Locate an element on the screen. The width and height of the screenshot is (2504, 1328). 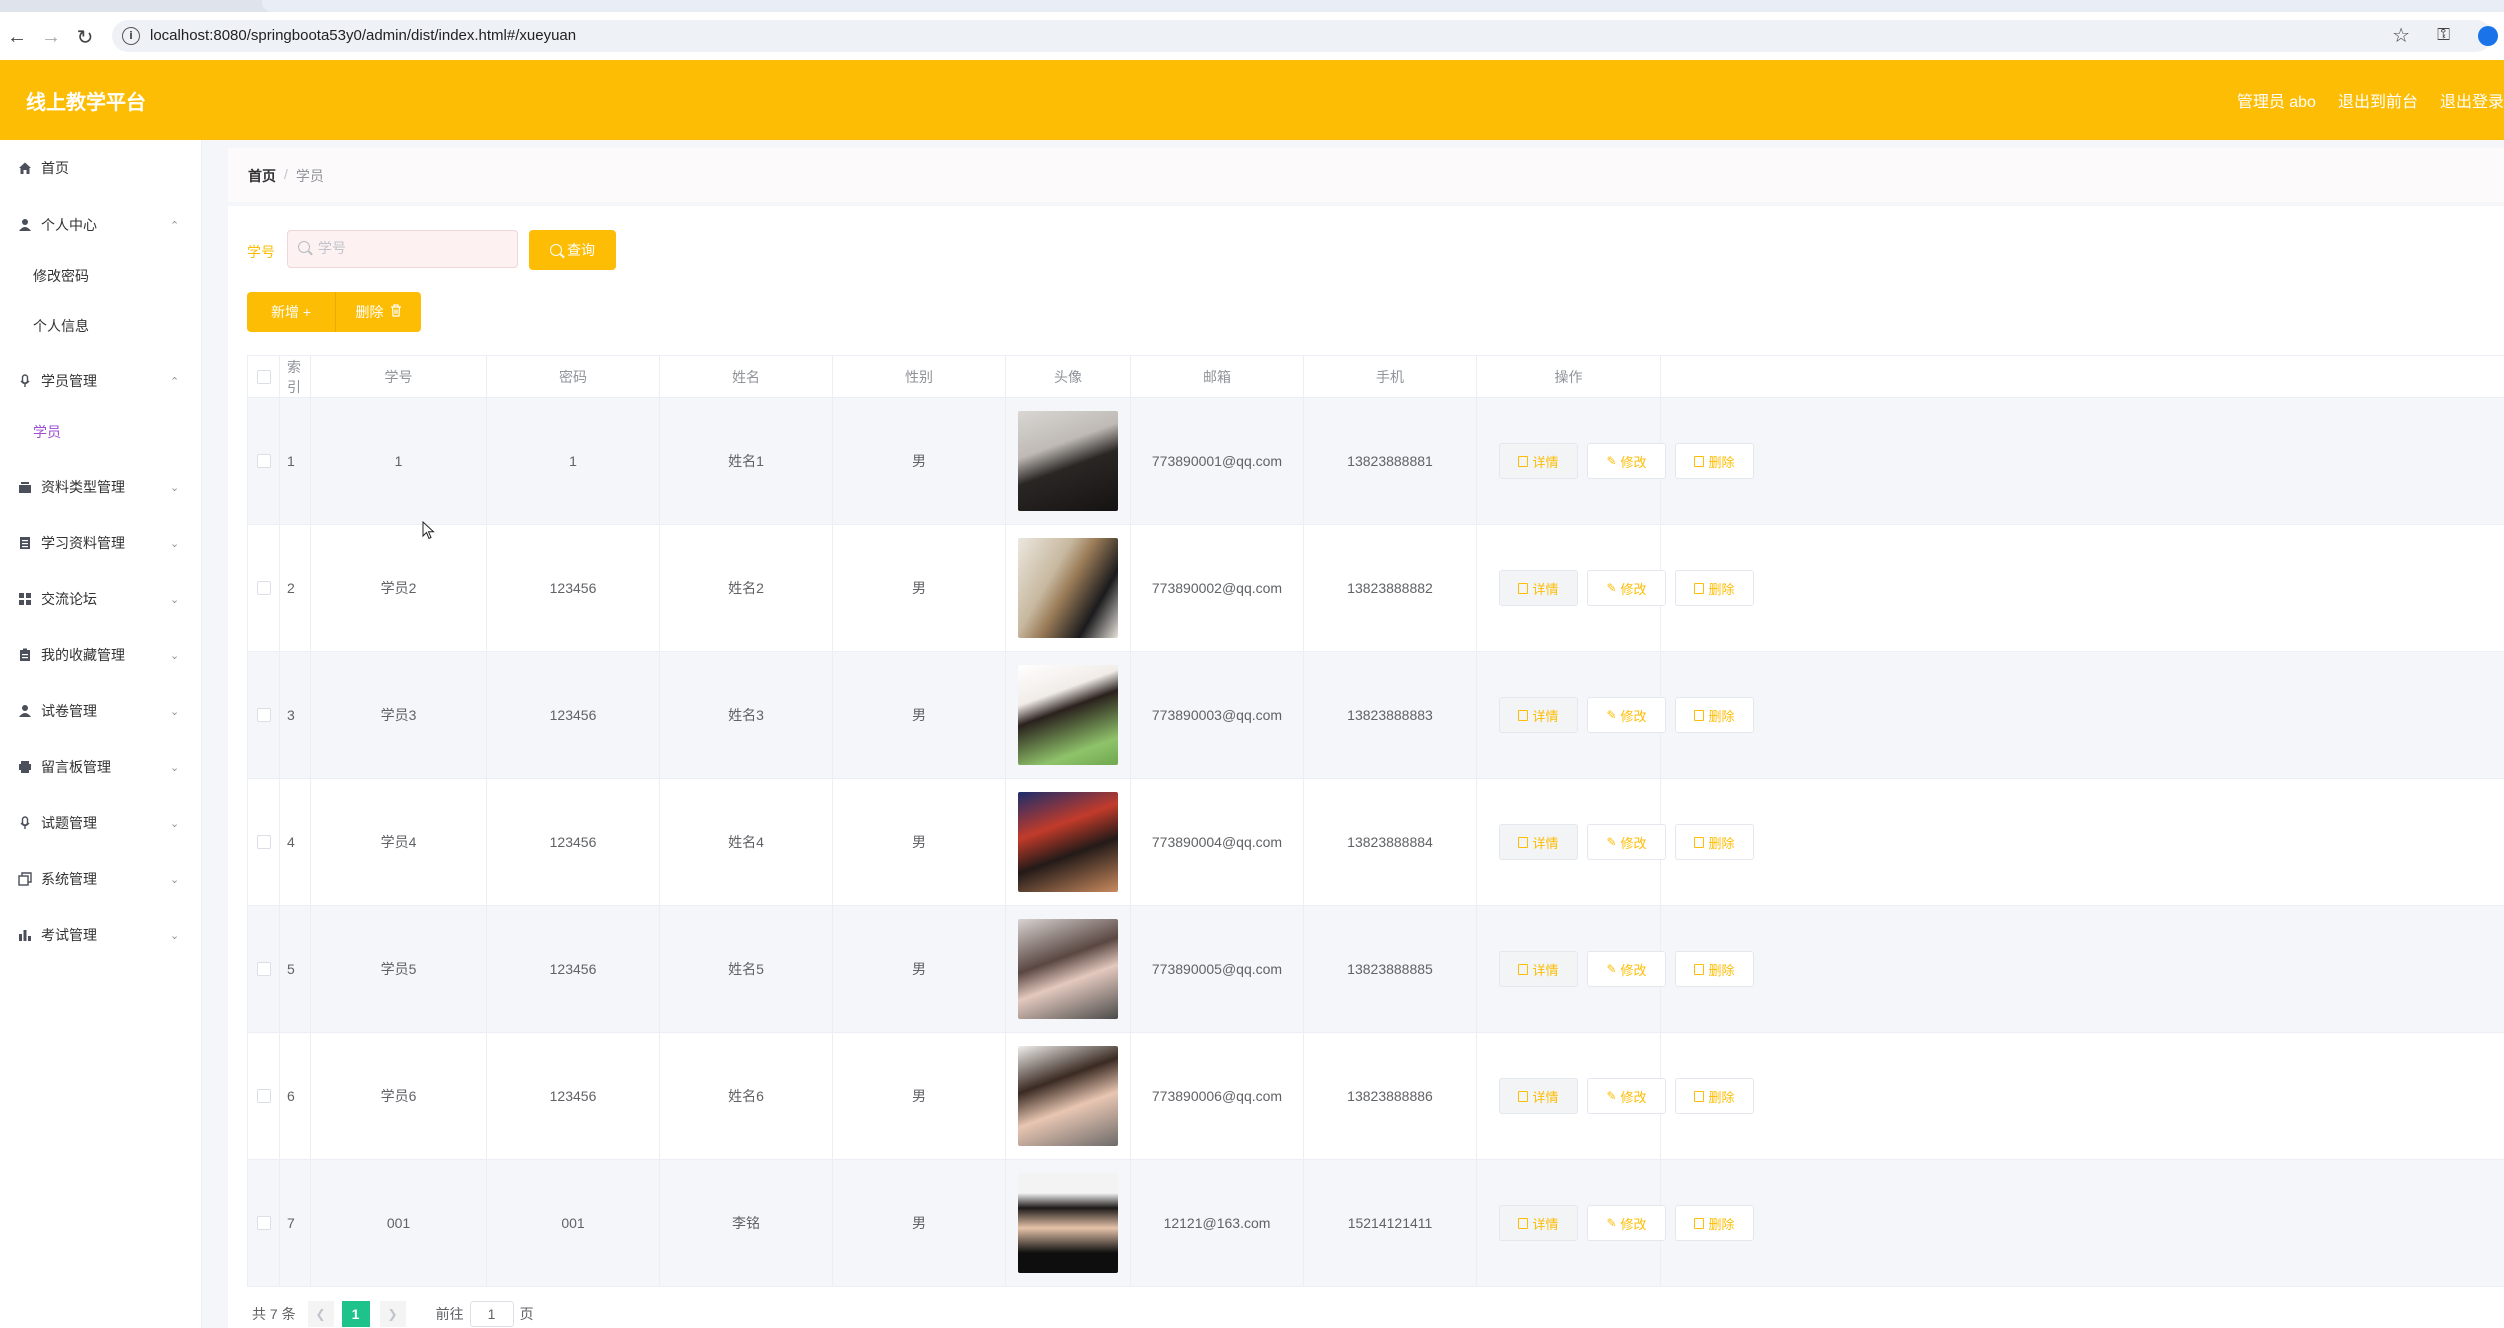
page-number-active: 1 is located at coordinates (355, 1314).